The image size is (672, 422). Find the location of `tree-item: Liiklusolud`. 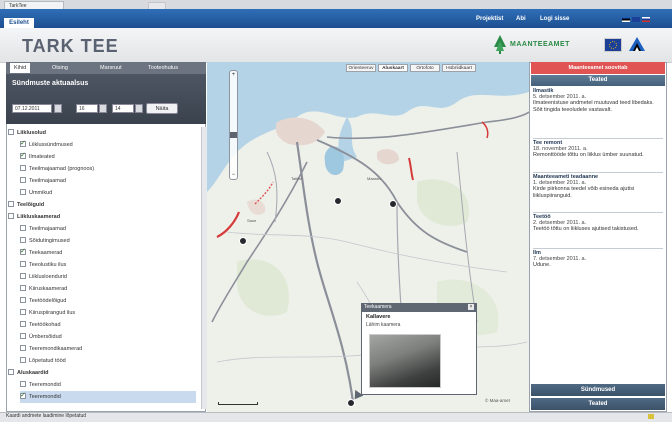

tree-item: Liiklusolud is located at coordinates (102, 133).